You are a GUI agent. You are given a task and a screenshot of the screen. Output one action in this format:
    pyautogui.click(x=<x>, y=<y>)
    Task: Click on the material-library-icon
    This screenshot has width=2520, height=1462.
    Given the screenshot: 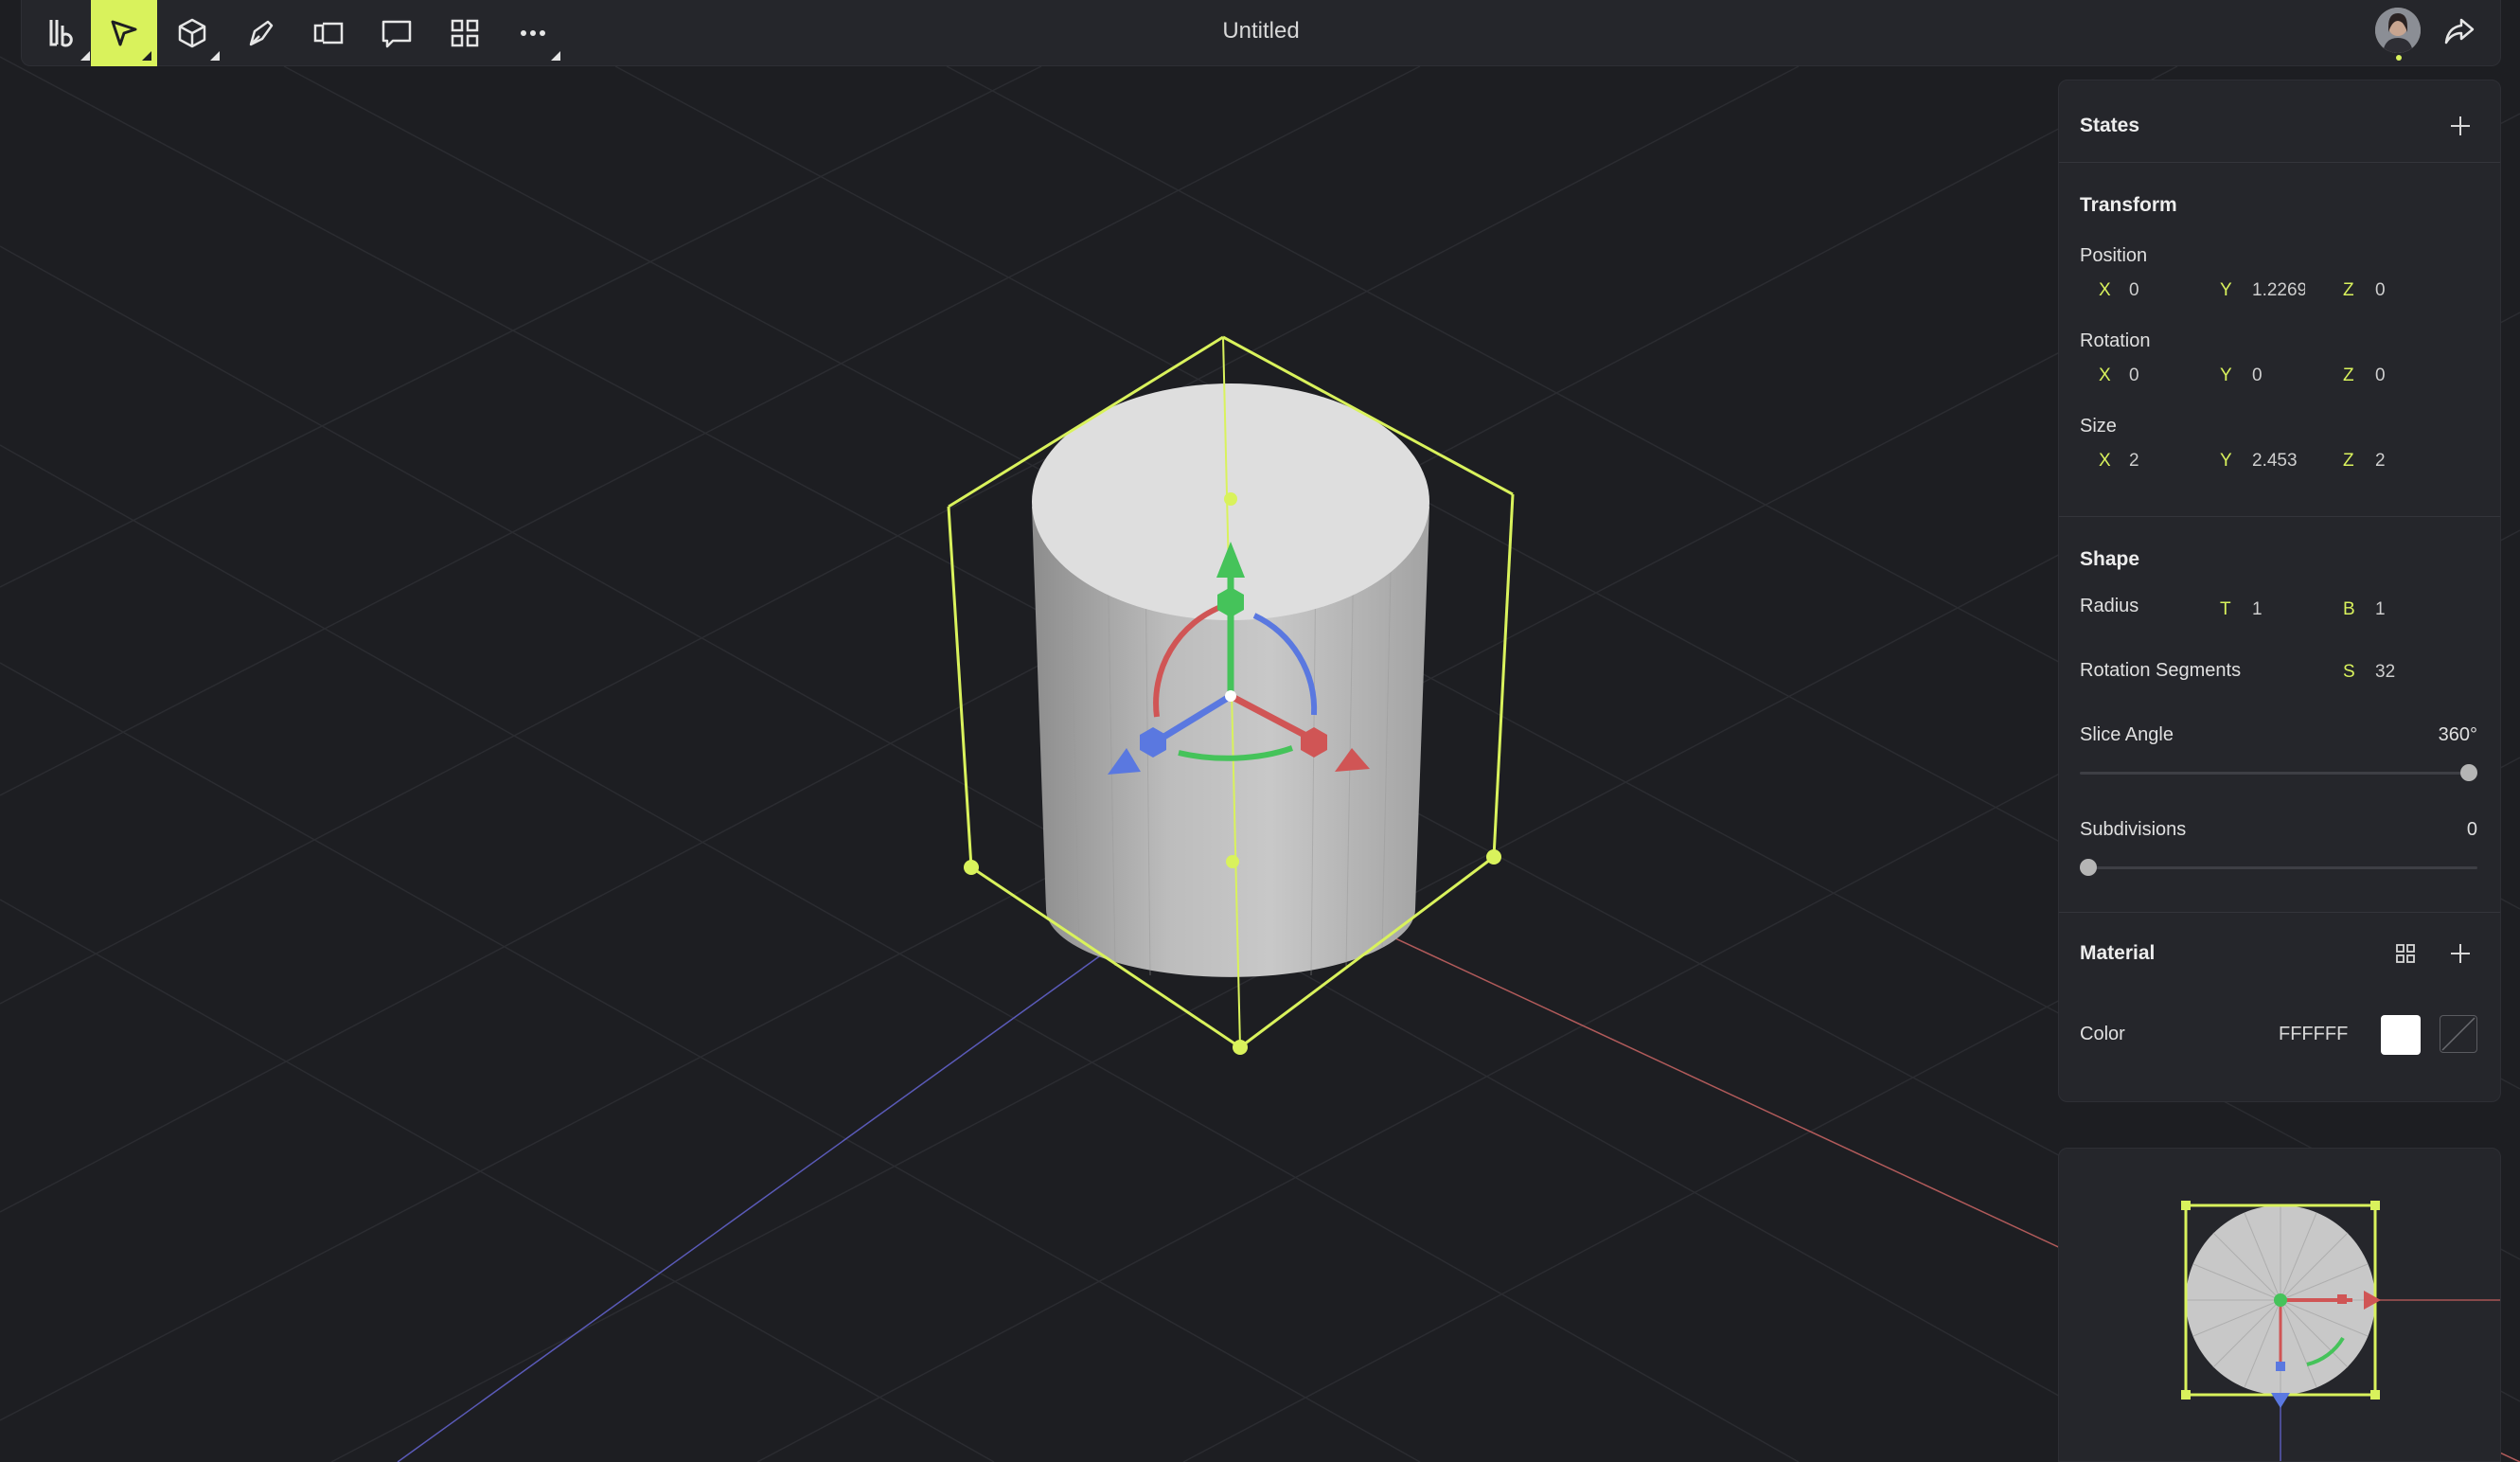 What is the action you would take?
    pyautogui.click(x=2406, y=953)
    